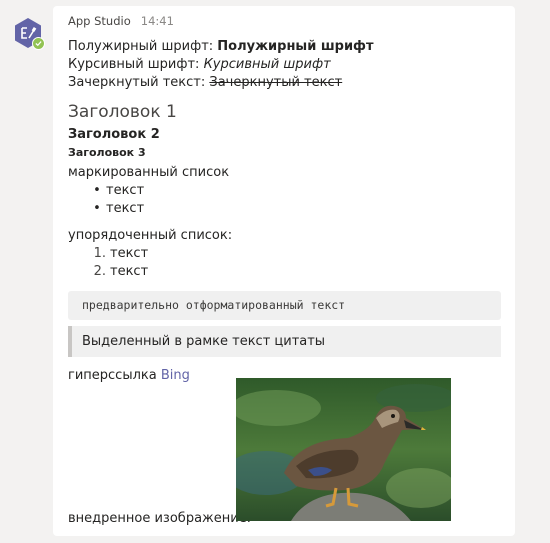 This screenshot has height=543, width=550. What do you see at coordinates (118, 263) in the screenshot?
I see `ordered-list: 1. текст 2. текст` at bounding box center [118, 263].